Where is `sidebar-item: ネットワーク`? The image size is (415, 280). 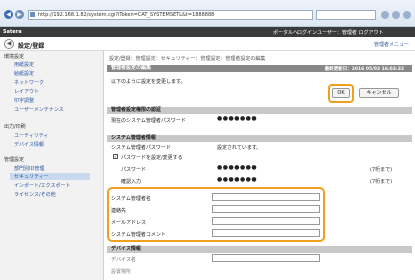 sidebar-item: ネットワーク is located at coordinates (29, 82).